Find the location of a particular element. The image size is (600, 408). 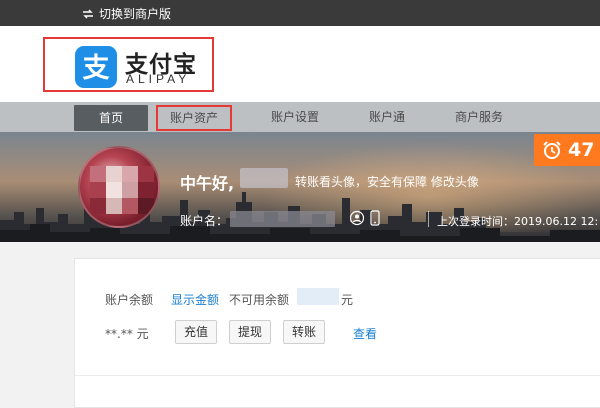

nav-item-merchant-service: 商户服务 is located at coordinates (479, 117).